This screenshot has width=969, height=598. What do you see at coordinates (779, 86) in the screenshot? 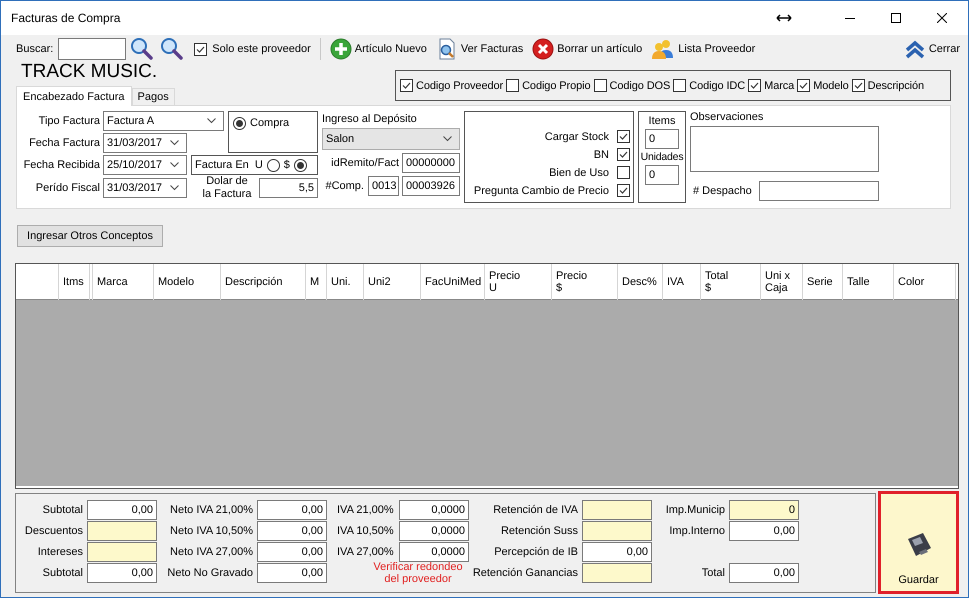
I see `checkbox-label: Marca` at bounding box center [779, 86].